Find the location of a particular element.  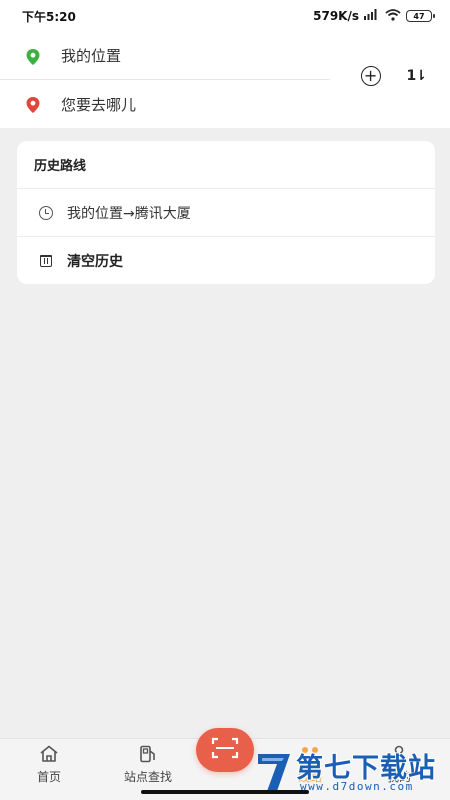

origin-field: 我的位置 is located at coordinates (165, 56).